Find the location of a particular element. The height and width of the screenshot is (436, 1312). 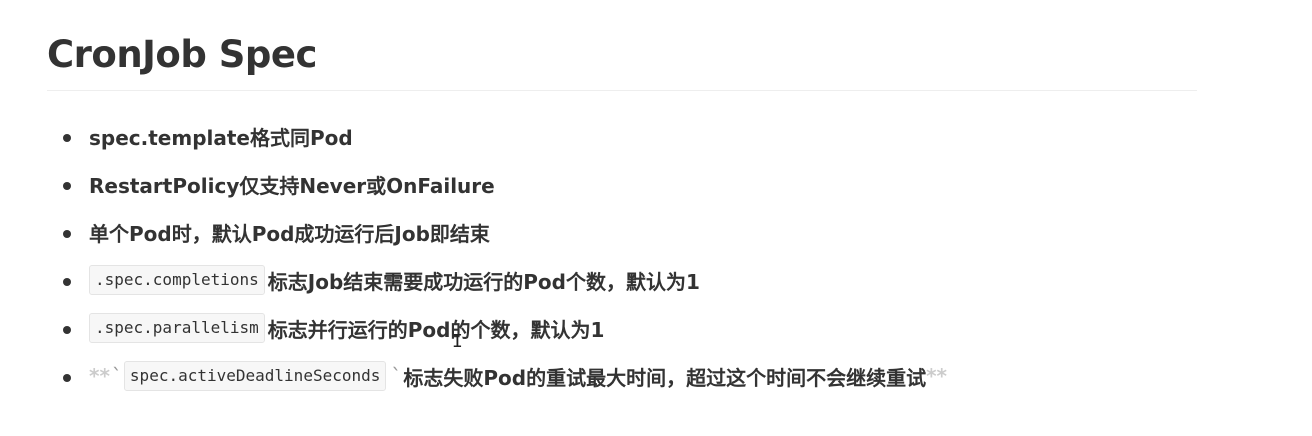

item-text: 标志并行运行的Pod的个数，默认为1 is located at coordinates (436, 329).